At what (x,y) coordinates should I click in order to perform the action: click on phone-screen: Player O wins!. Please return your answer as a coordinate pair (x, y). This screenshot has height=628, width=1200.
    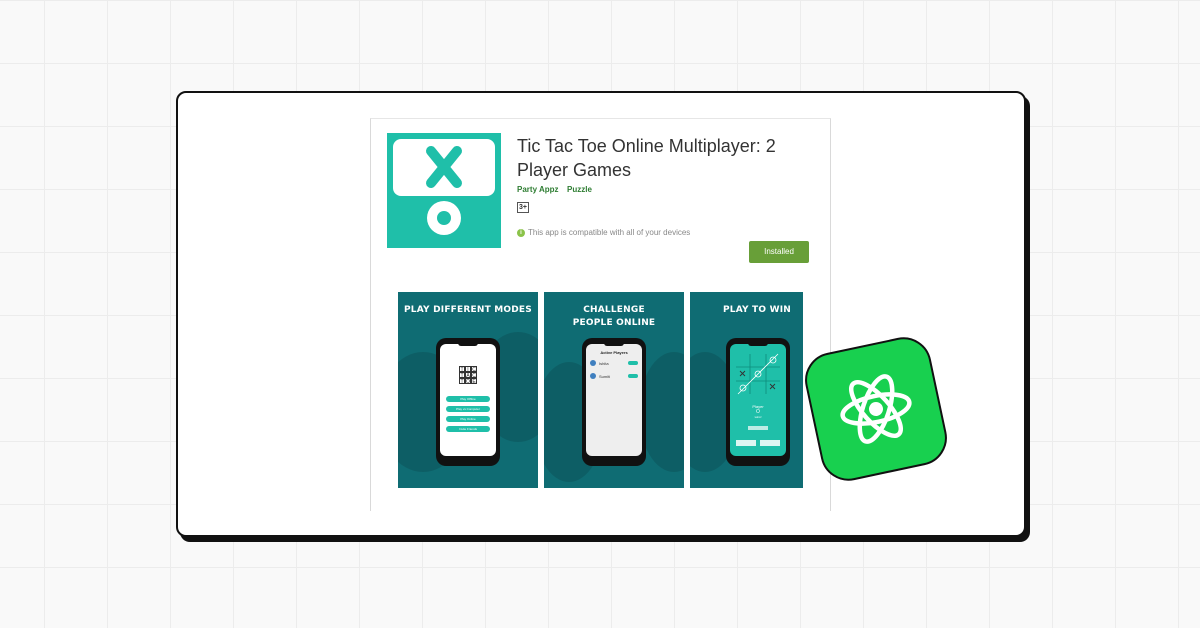
    Looking at the image, I should click on (758, 400).